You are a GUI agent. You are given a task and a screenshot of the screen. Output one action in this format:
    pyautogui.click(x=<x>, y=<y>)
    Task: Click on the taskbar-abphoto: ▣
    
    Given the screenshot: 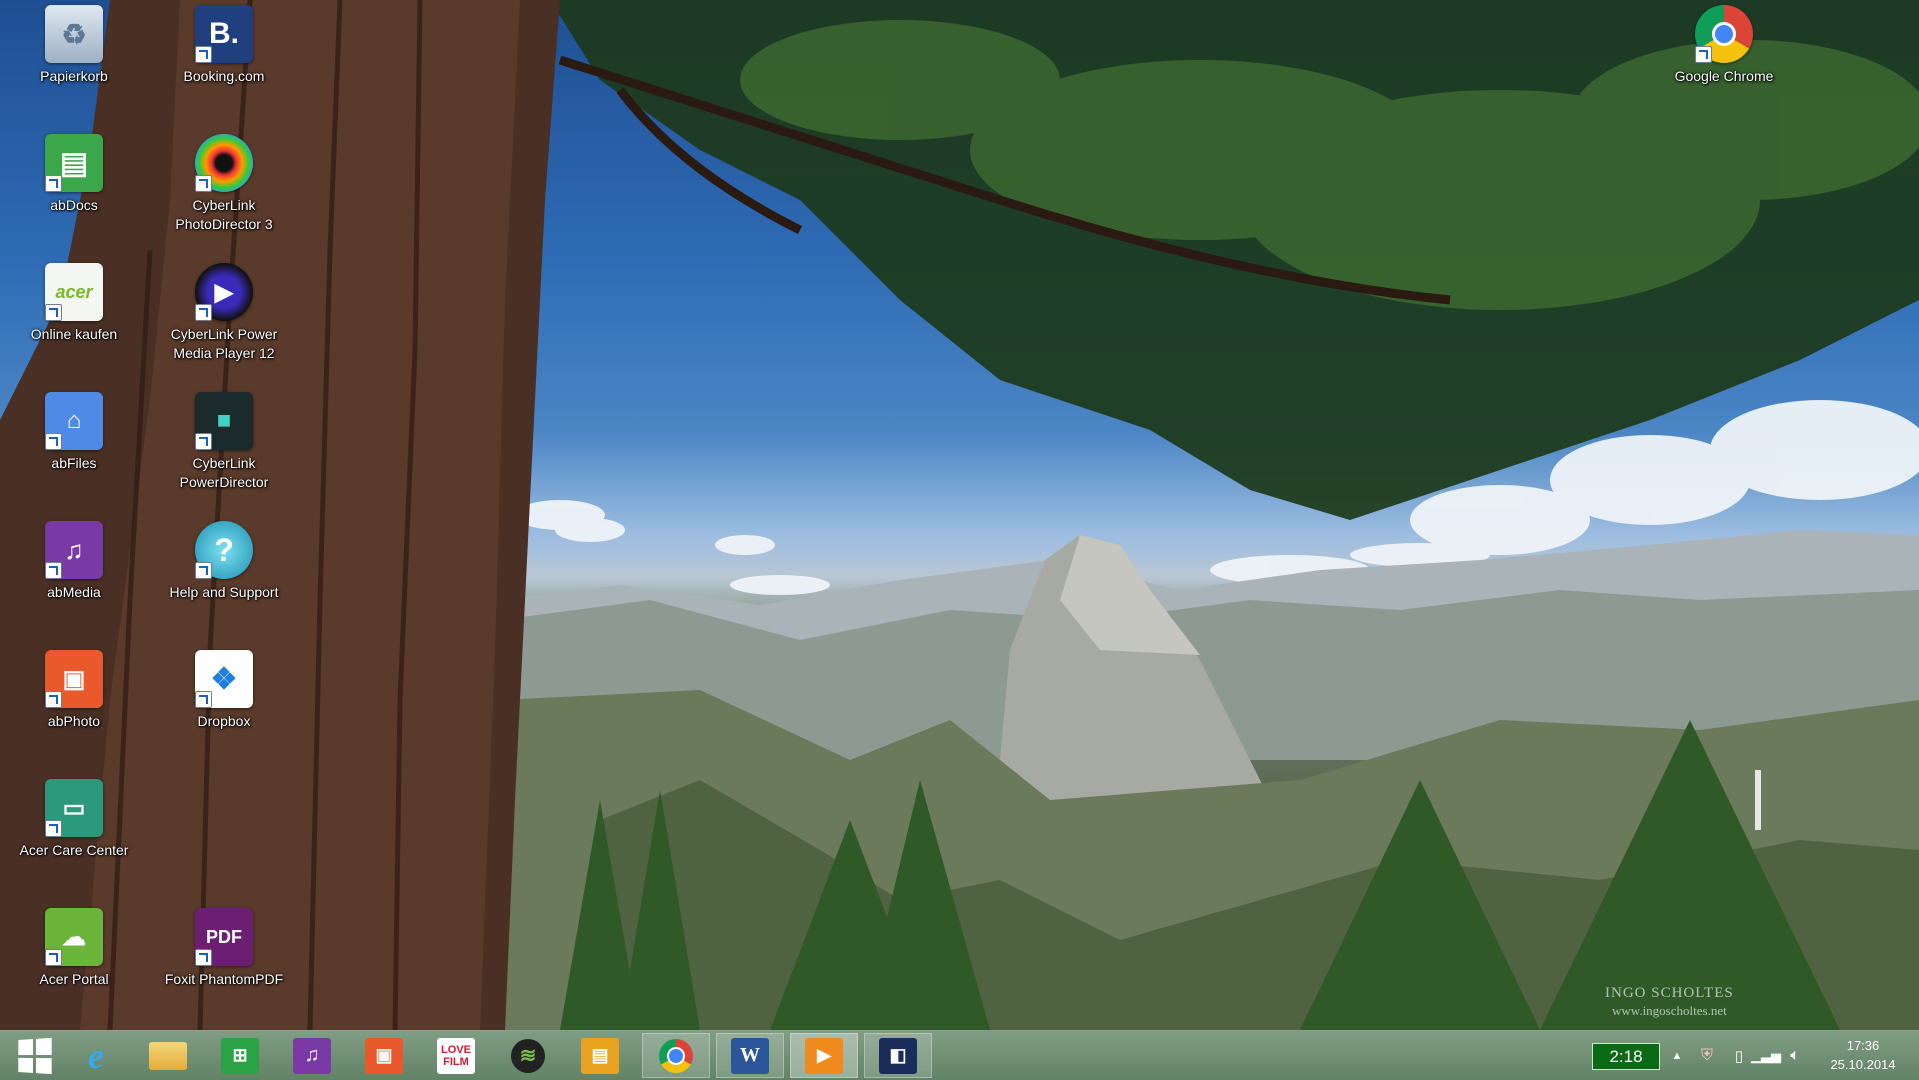 What is the action you would take?
    pyautogui.click(x=384, y=1055)
    